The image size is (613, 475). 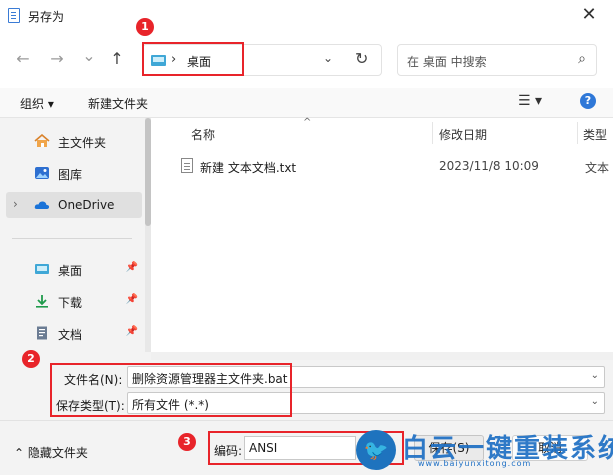 I want to click on address-bar: › 桌面 ⌄ ↻, so click(x=262, y=60).